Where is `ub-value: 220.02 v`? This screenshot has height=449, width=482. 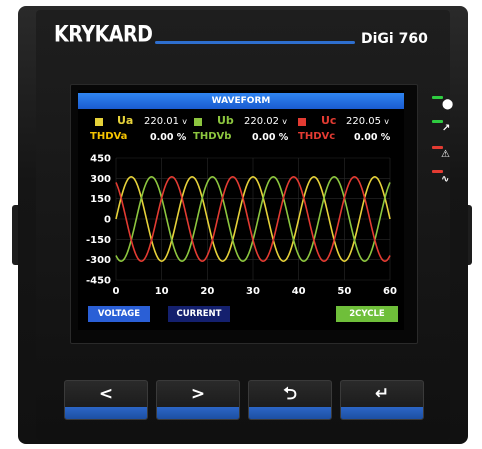
ub-value: 220.02 v is located at coordinates (265, 121).